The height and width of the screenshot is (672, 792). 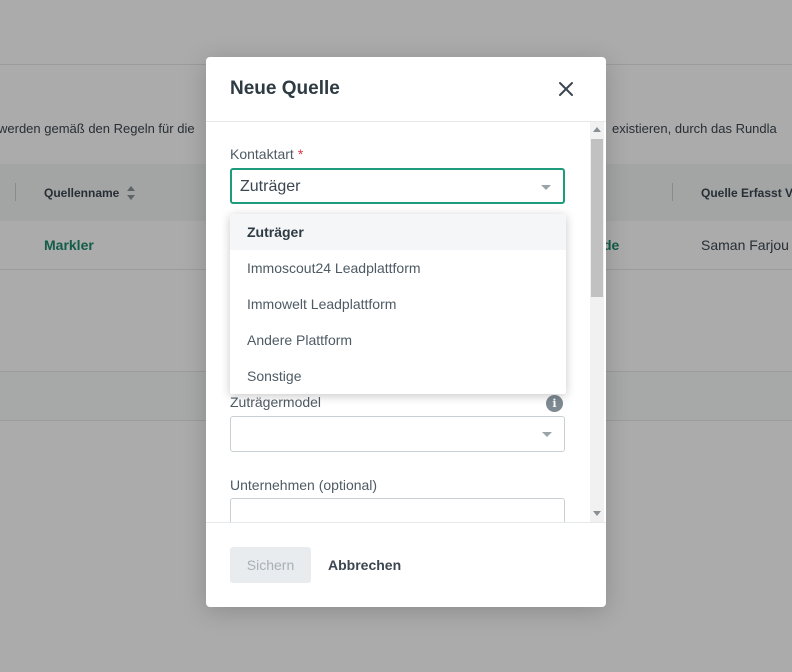 I want to click on save-button: Sichern, so click(x=270, y=565).